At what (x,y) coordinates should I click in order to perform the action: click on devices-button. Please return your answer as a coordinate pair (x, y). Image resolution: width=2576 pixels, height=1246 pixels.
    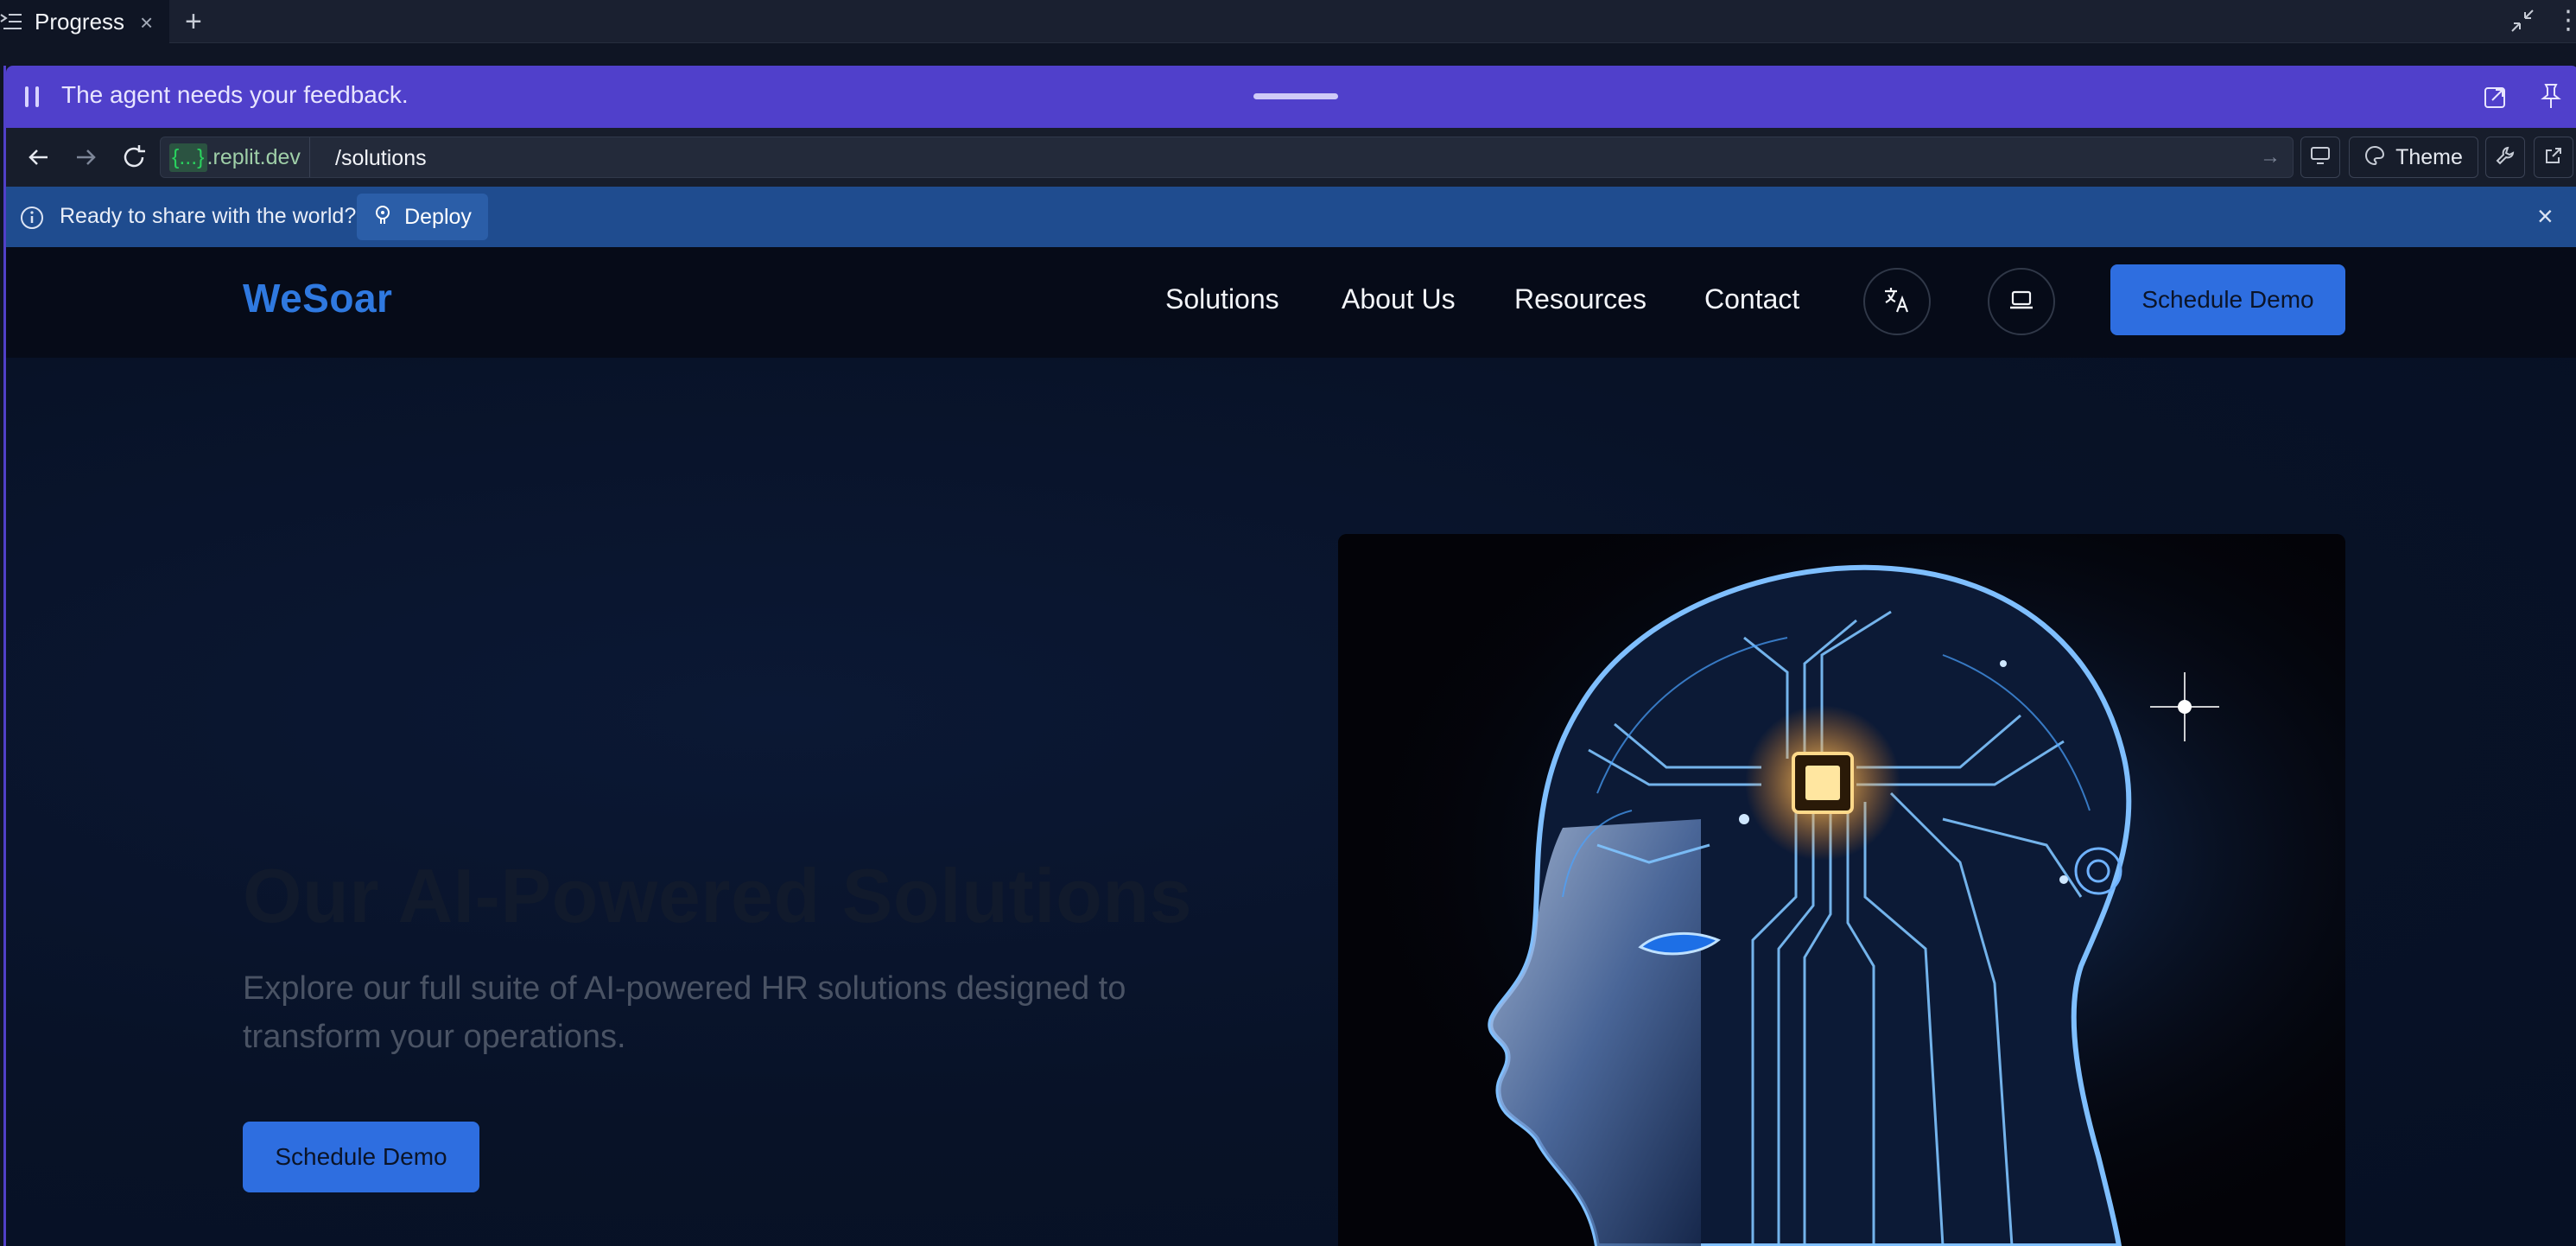
    Looking at the image, I should click on (2320, 157).